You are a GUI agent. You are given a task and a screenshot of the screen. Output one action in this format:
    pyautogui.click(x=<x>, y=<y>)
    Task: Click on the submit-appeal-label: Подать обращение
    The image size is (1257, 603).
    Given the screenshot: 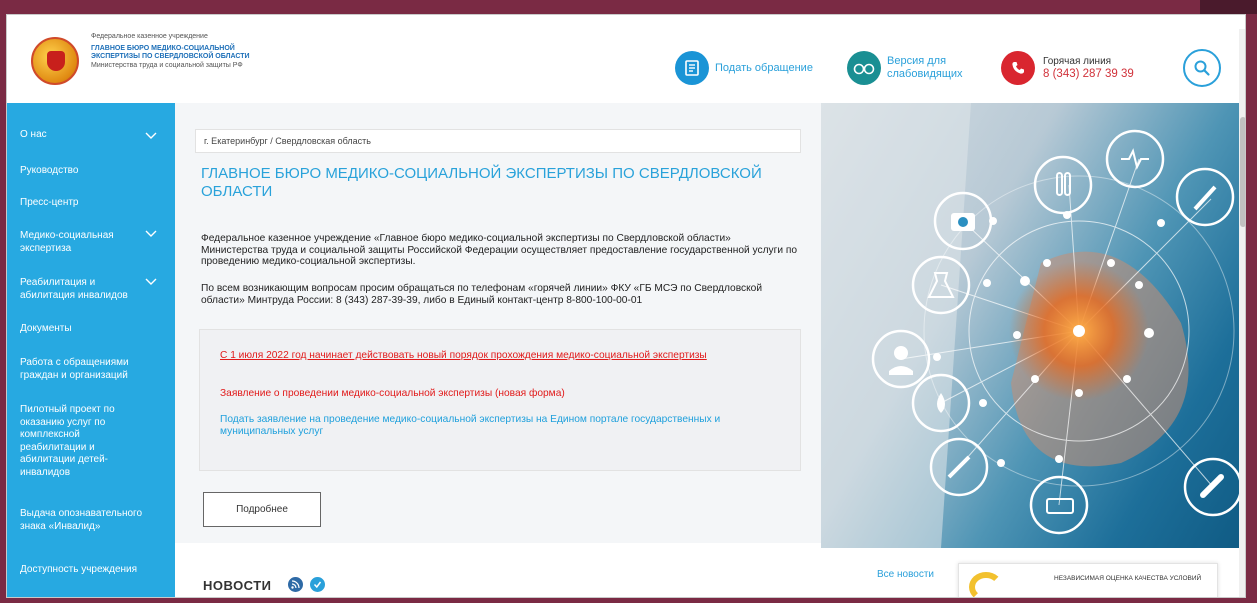 What is the action you would take?
    pyautogui.click(x=764, y=67)
    